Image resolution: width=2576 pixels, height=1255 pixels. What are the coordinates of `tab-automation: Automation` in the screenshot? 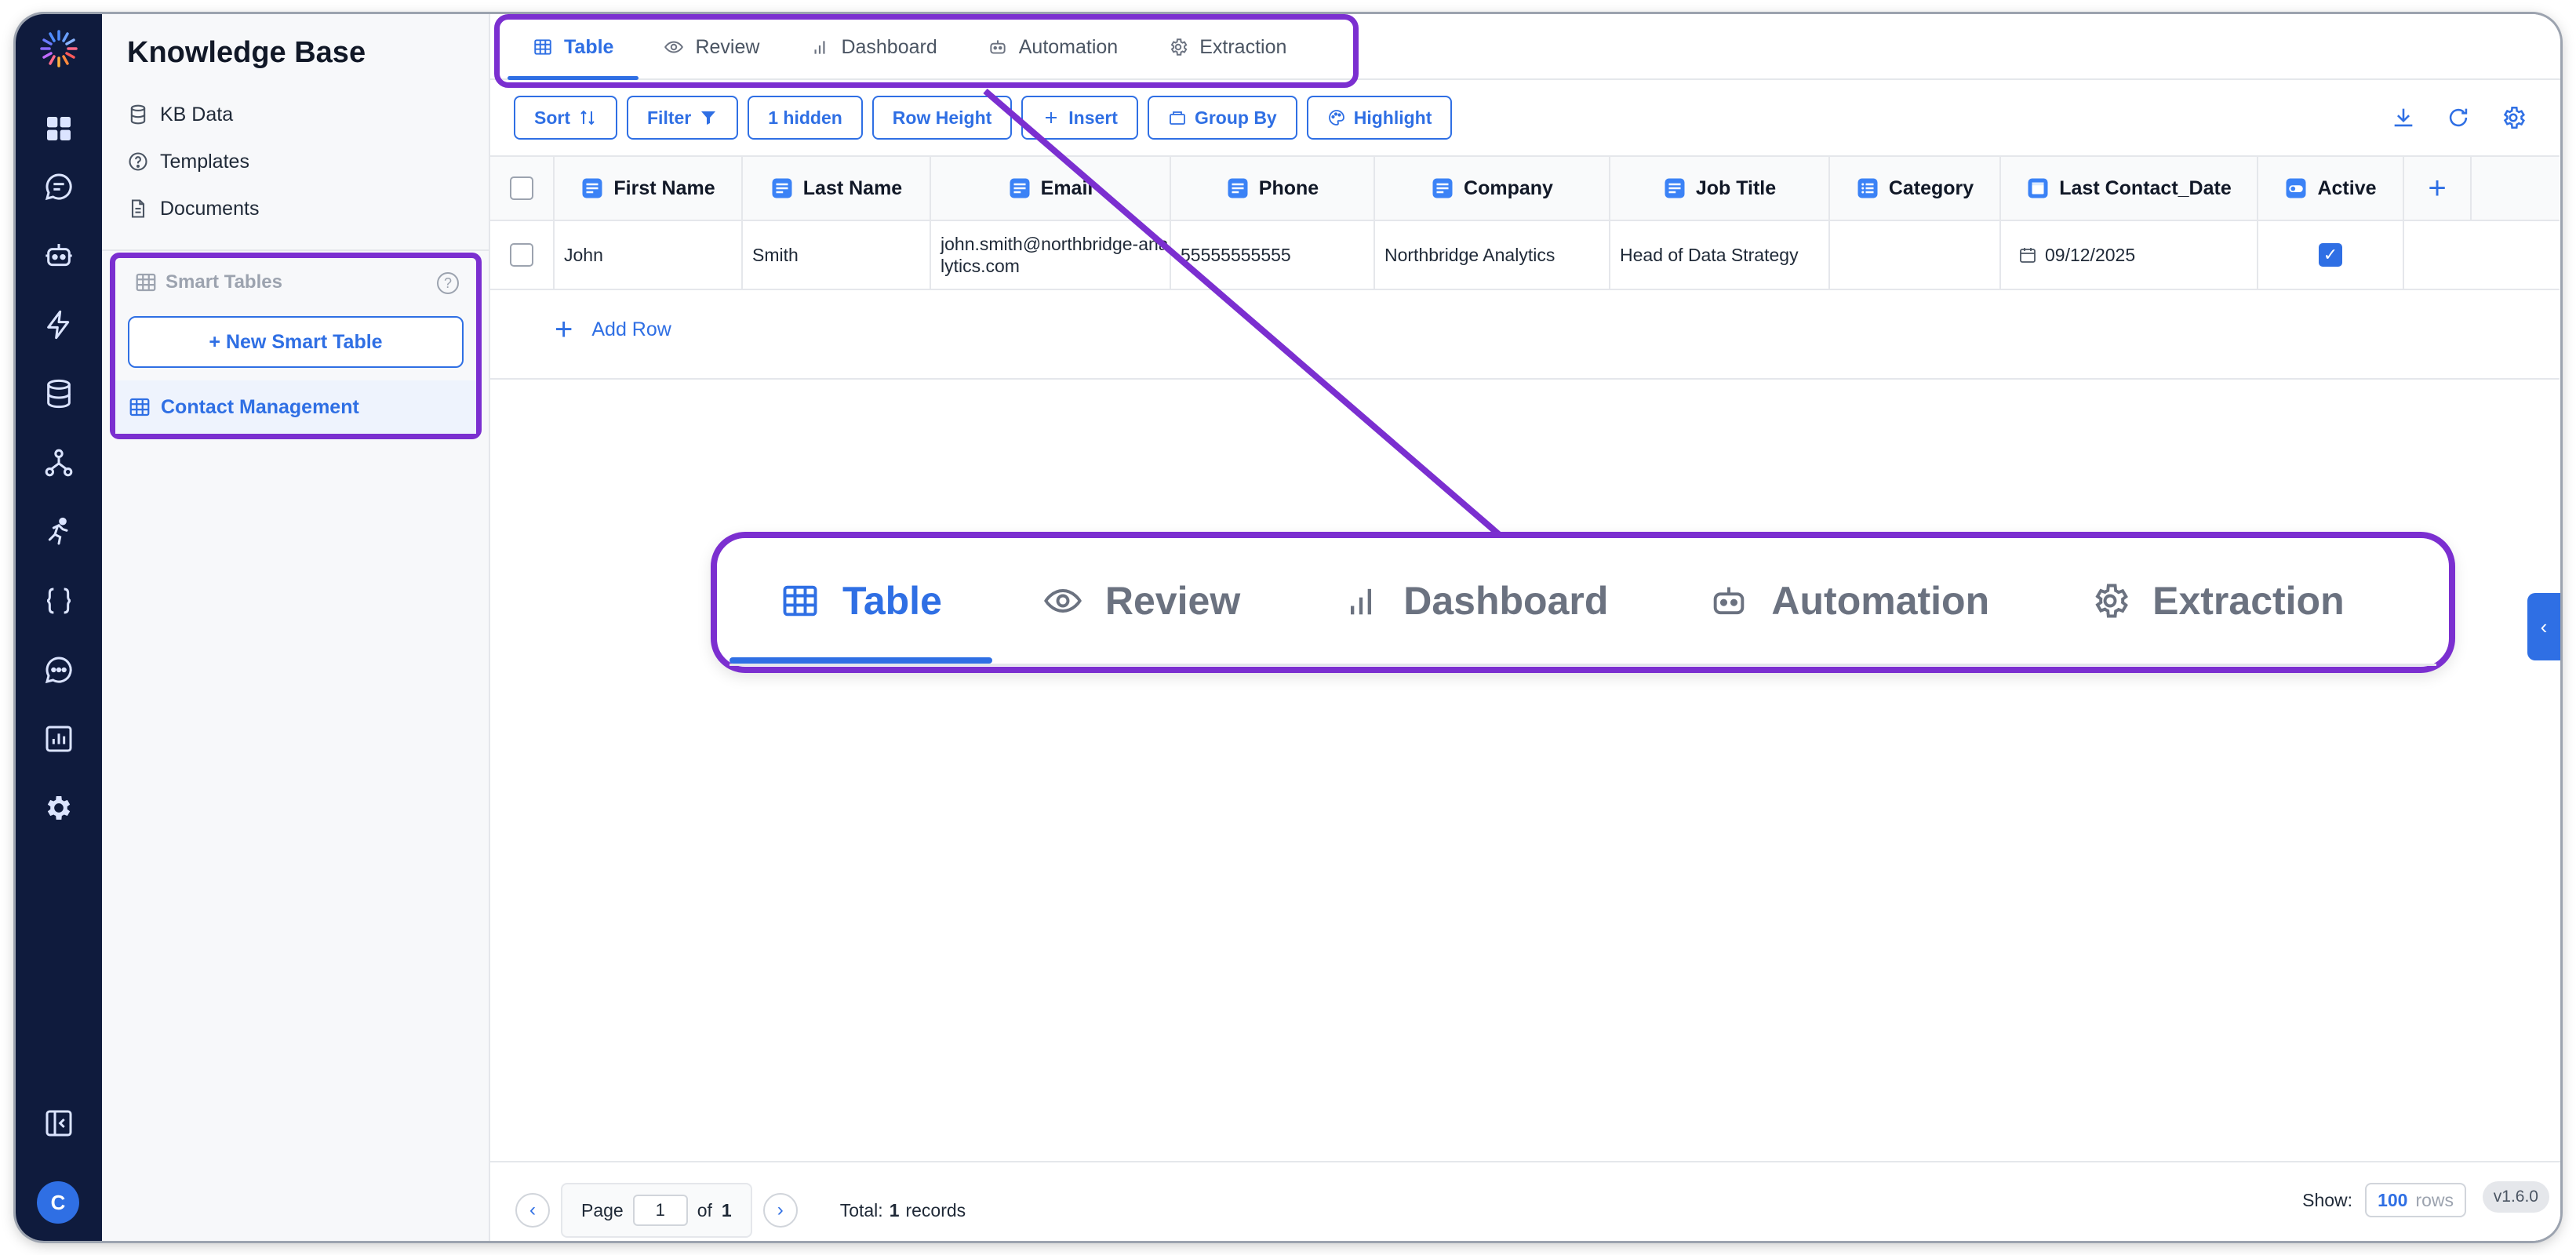 It's located at (1052, 47).